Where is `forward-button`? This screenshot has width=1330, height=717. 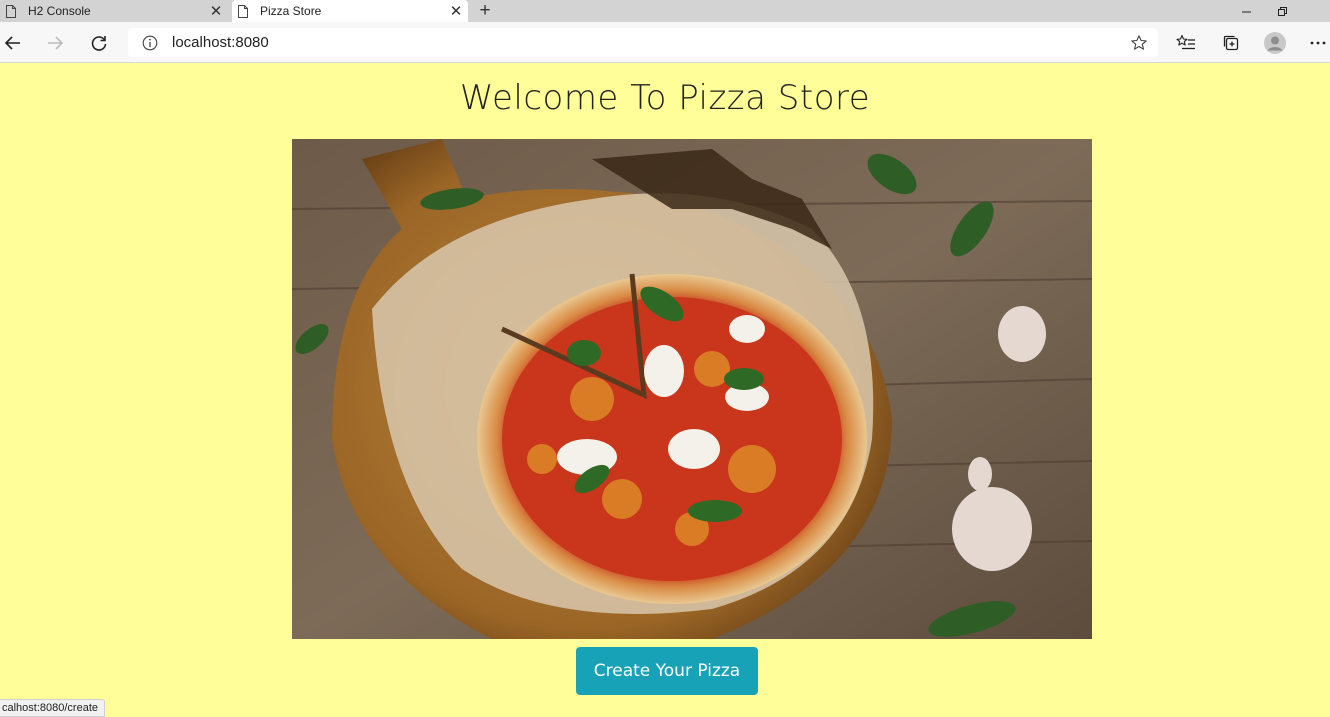 forward-button is located at coordinates (55, 43).